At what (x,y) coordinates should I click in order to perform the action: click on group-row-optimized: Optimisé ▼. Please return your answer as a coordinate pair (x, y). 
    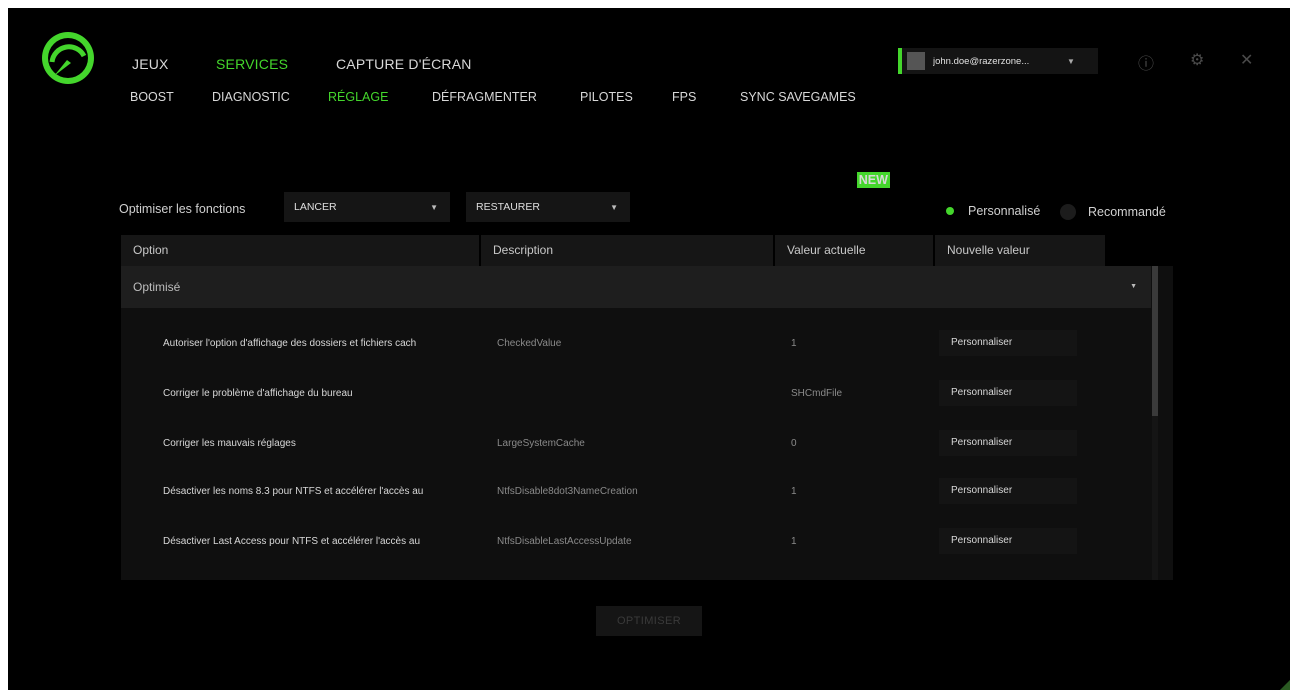
    Looking at the image, I should click on (636, 287).